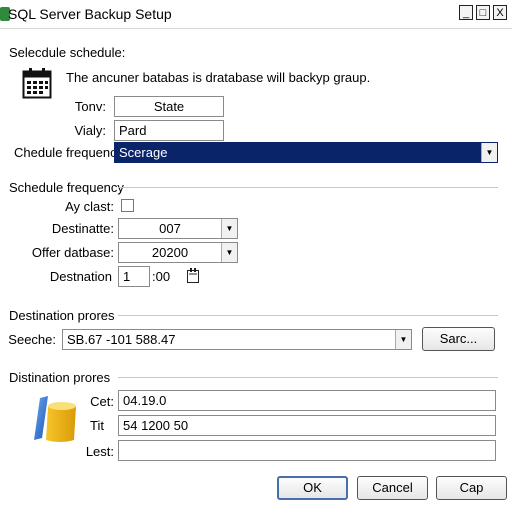 This screenshot has width=512, height=512. What do you see at coordinates (69, 152) in the screenshot?
I see `frequency-label: Chedule frequency` at bounding box center [69, 152].